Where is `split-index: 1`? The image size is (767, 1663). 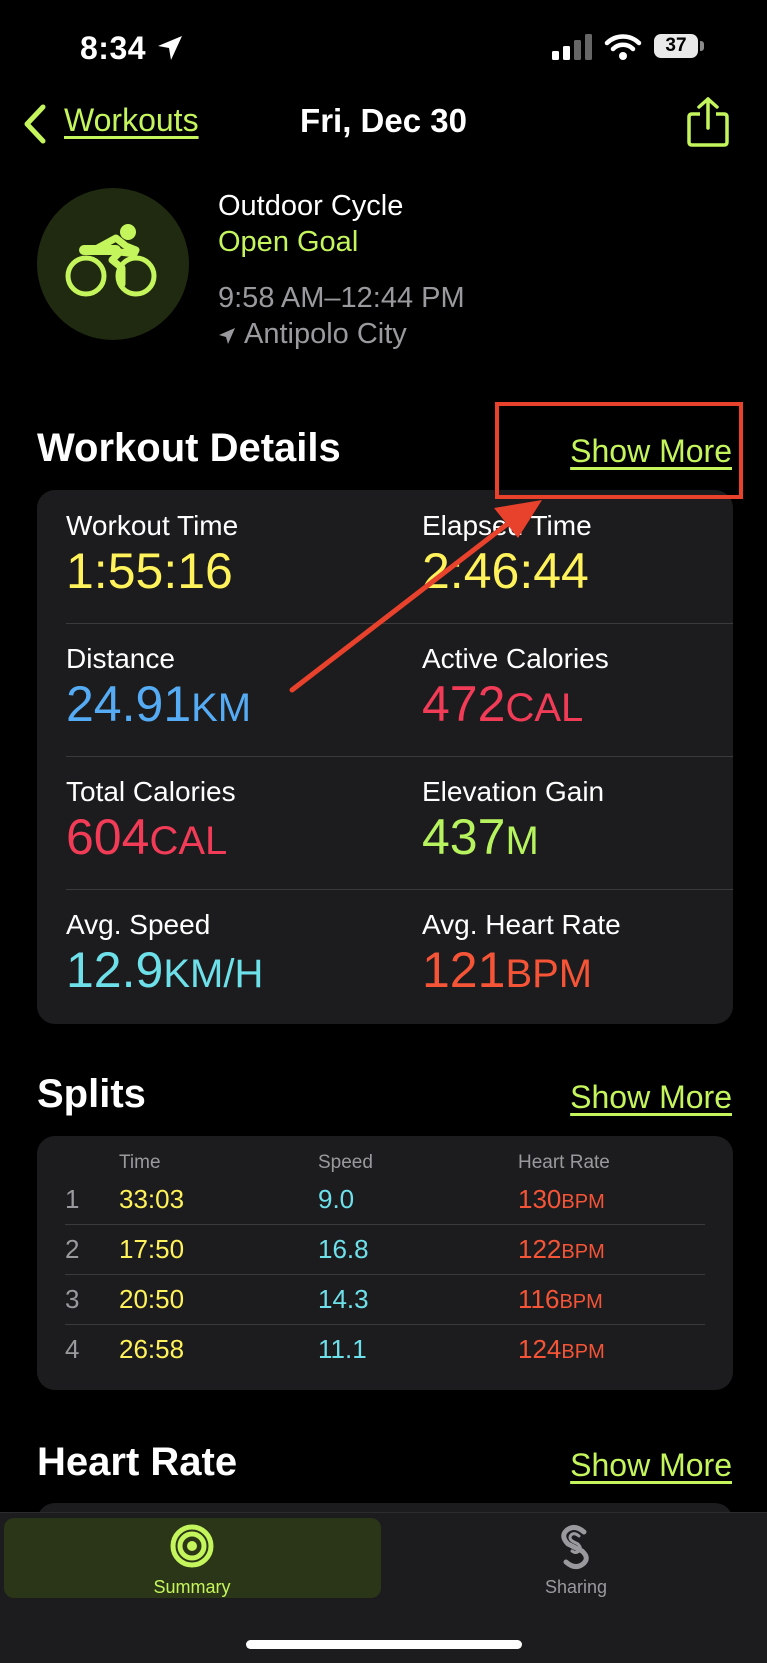
split-index: 1 is located at coordinates (72, 1199).